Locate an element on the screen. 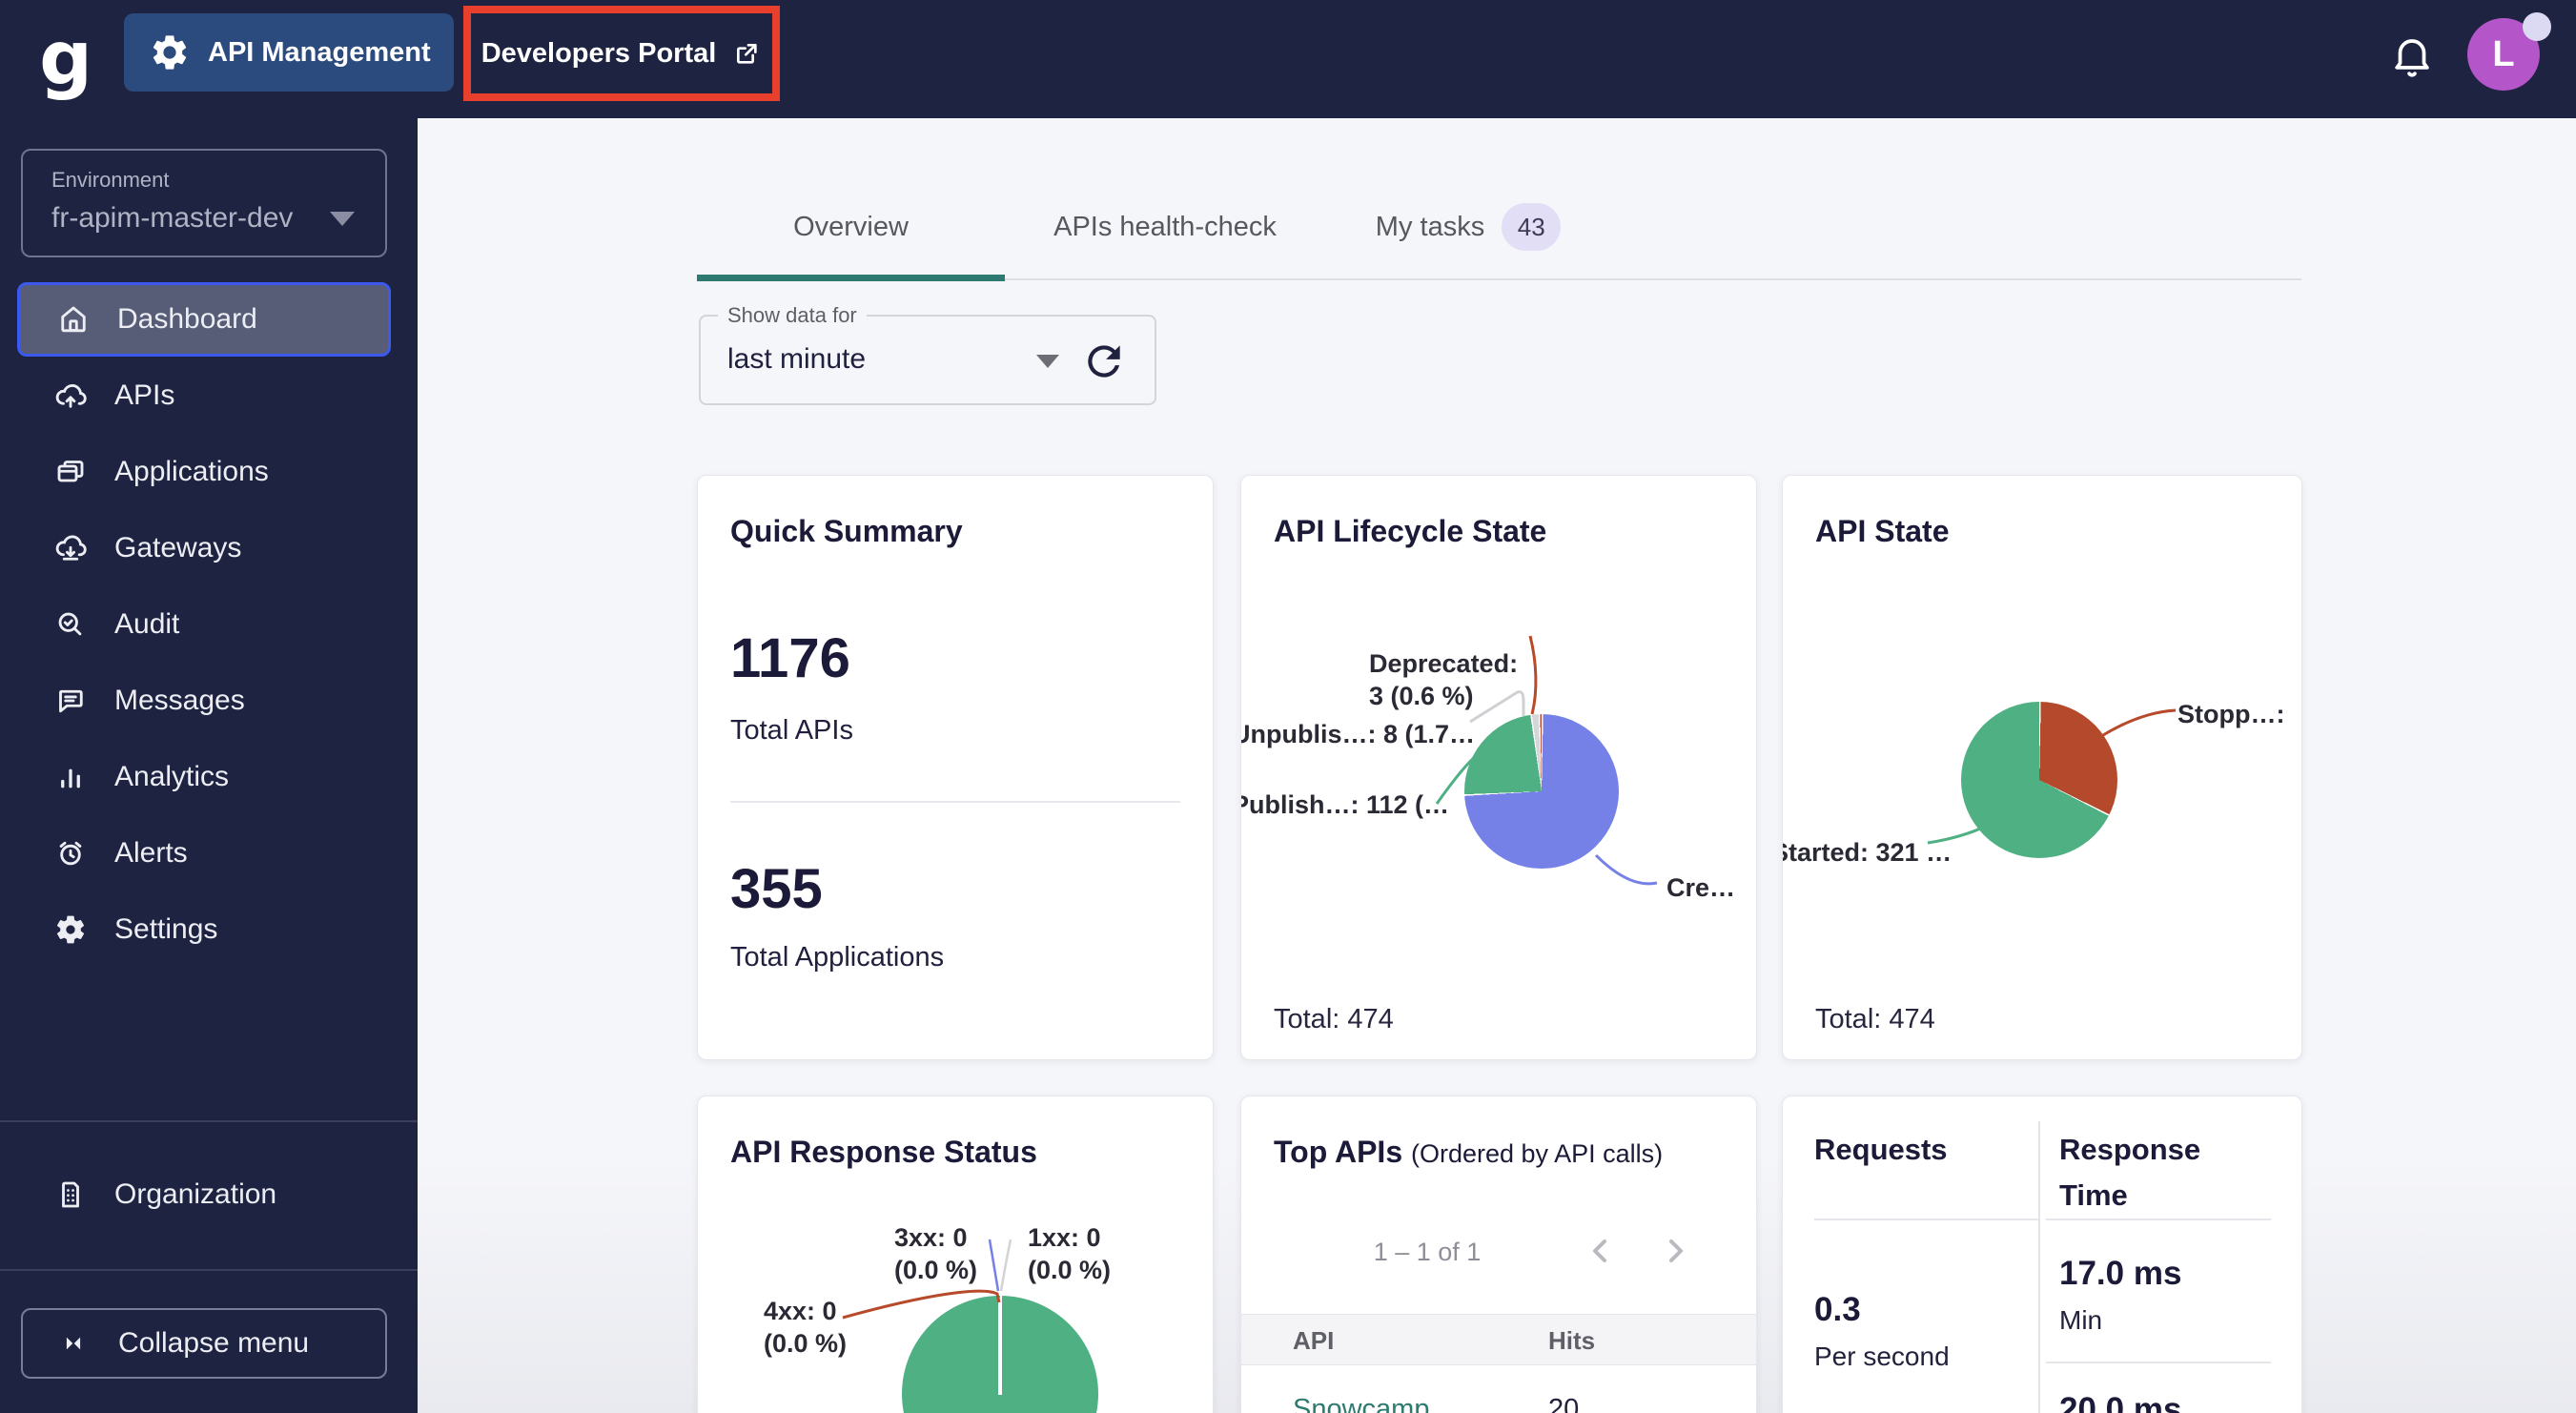 The image size is (2576, 1413). tab-my-tasks: My tasks 43 is located at coordinates (1468, 226).